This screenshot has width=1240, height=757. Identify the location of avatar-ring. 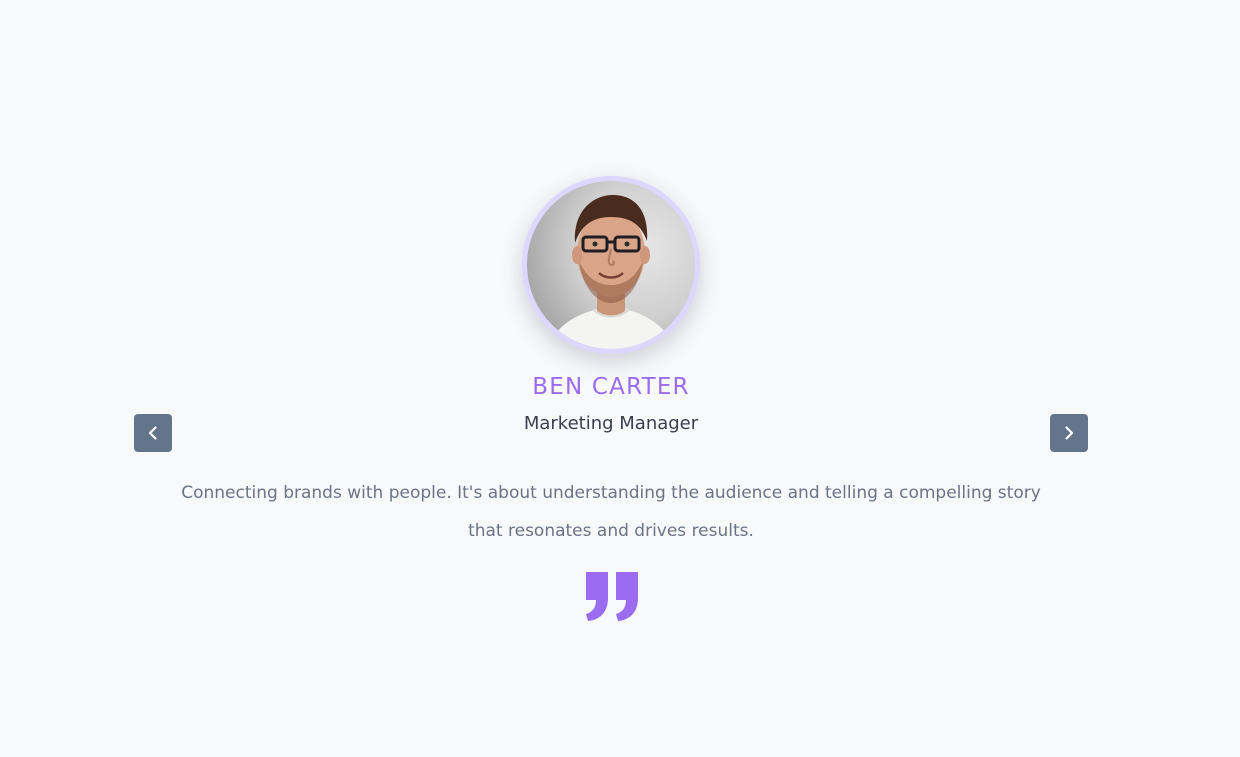
(611, 265).